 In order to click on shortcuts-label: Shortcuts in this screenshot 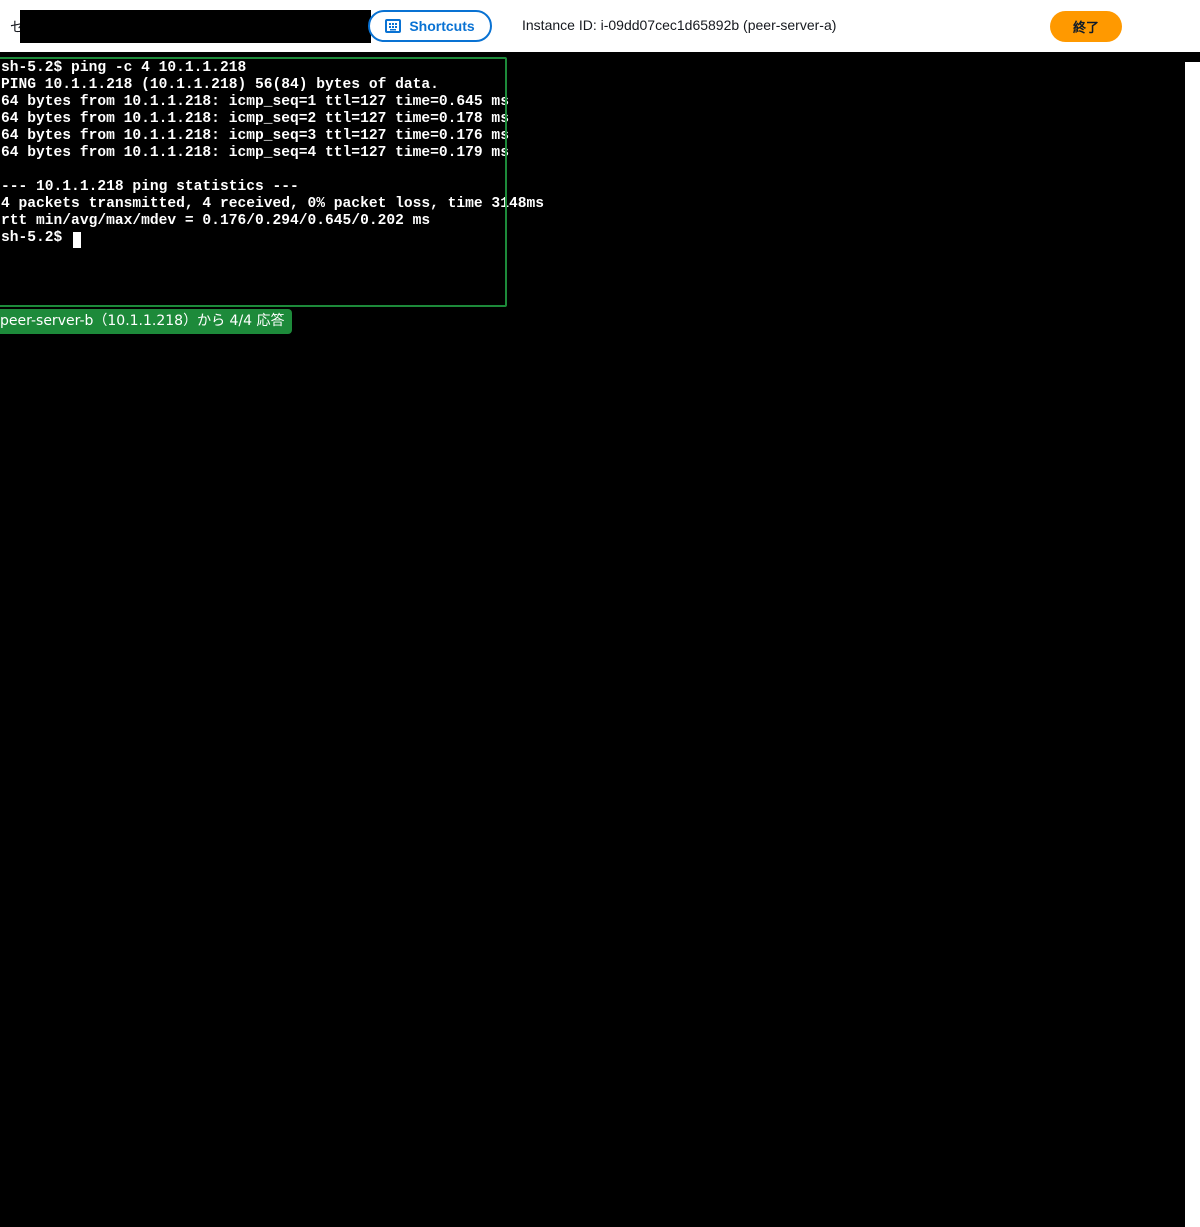, I will do `click(442, 26)`.